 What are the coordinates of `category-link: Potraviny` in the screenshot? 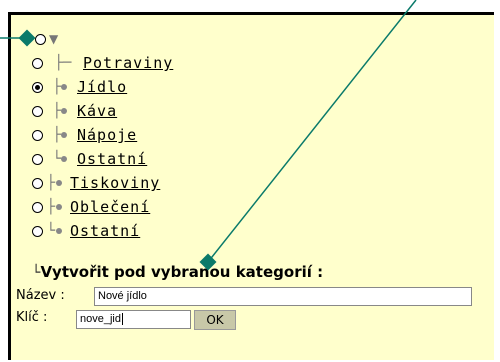 It's located at (128, 63).